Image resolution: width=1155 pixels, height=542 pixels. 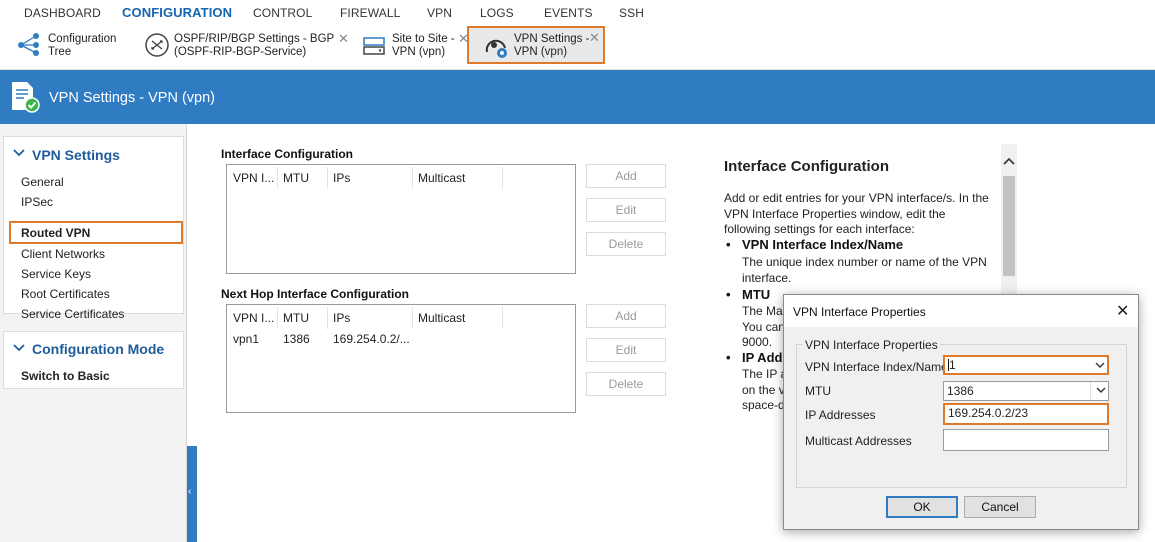 What do you see at coordinates (63, 254) in the screenshot?
I see `sidebar-item-client-networks: Client Networks` at bounding box center [63, 254].